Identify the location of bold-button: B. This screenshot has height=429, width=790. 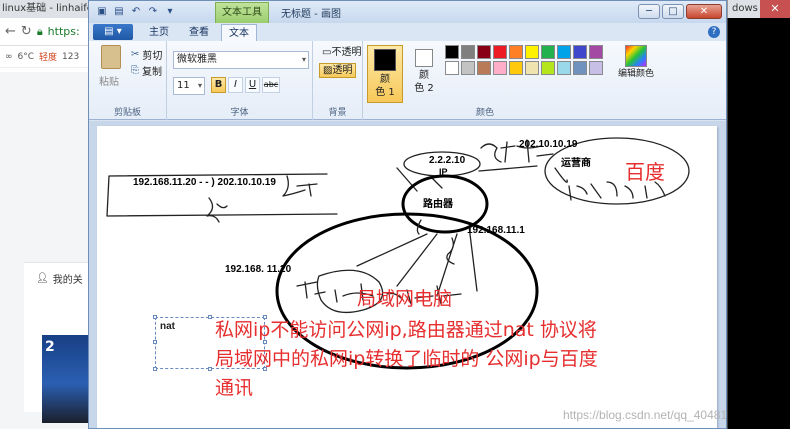
(218, 85).